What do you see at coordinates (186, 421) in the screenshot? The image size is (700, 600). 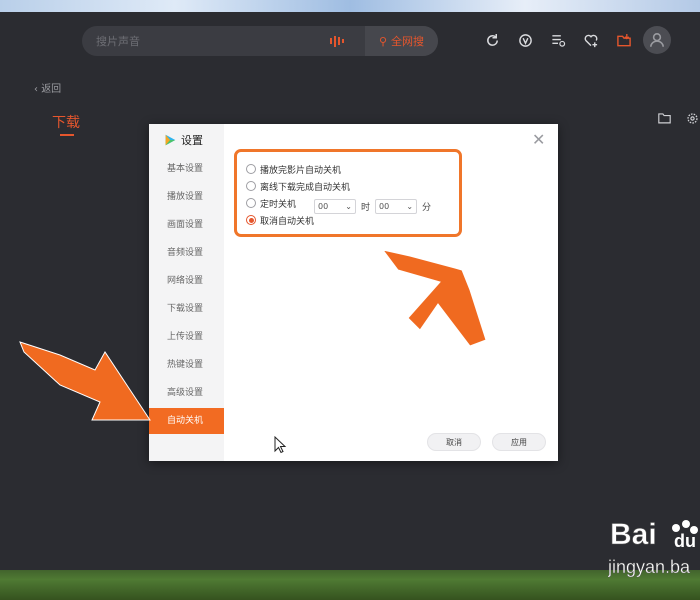 I see `sidebar-item-auto-shutdown: 自动关机` at bounding box center [186, 421].